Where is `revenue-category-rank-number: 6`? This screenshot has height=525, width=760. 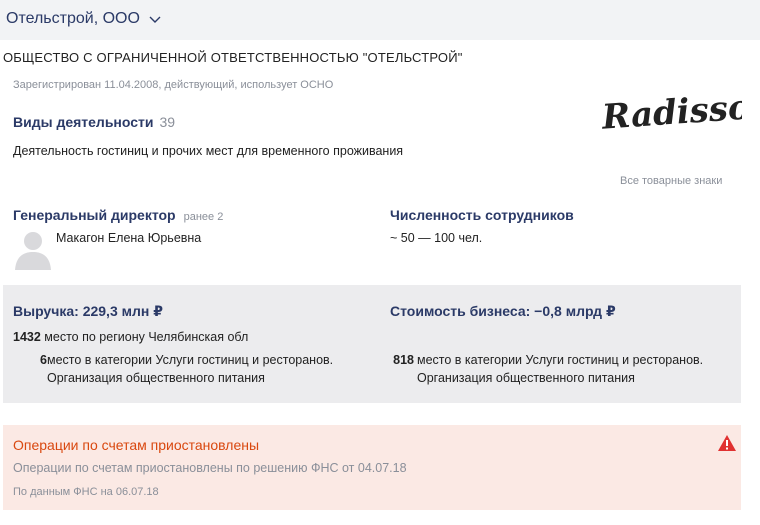
revenue-category-rank-number: 6 is located at coordinates (30, 360).